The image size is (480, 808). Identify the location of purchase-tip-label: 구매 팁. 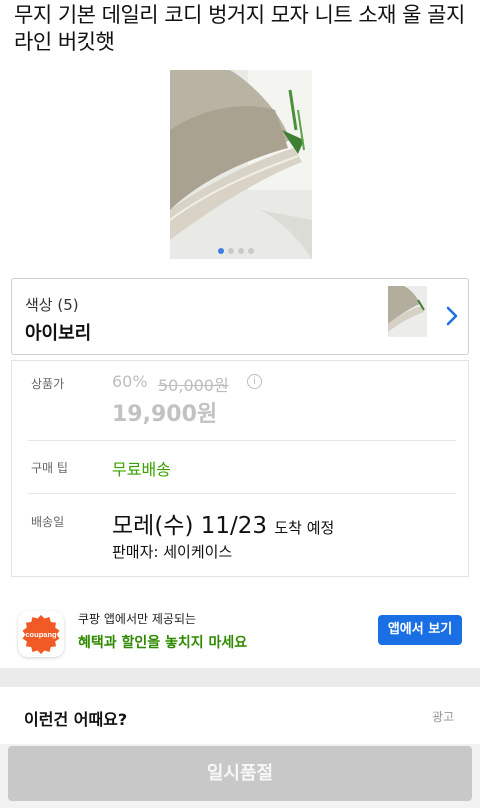
(49, 468).